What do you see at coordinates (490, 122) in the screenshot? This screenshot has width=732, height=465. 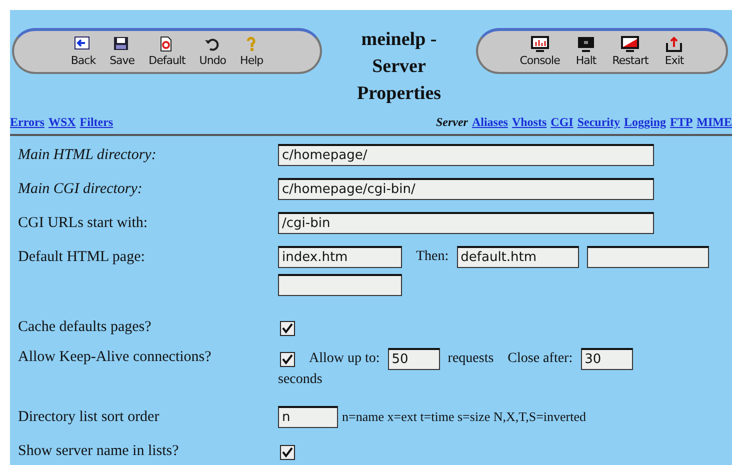 I see `nav-link: Aliases` at bounding box center [490, 122].